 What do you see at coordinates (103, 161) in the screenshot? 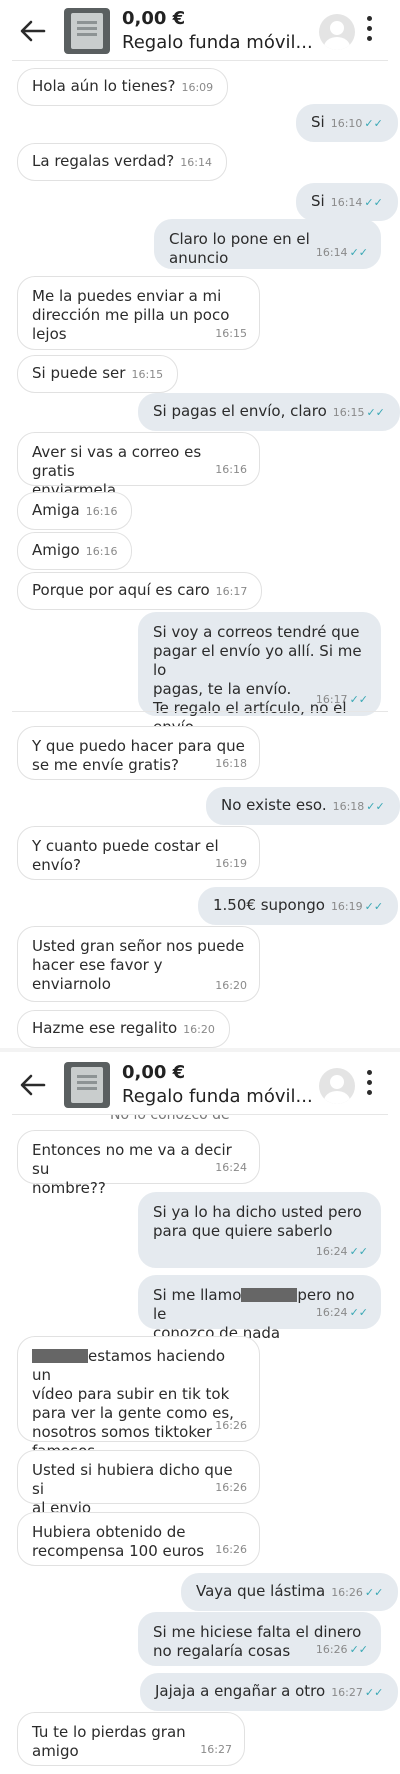
I see `message-text: La regalas verdad?` at bounding box center [103, 161].